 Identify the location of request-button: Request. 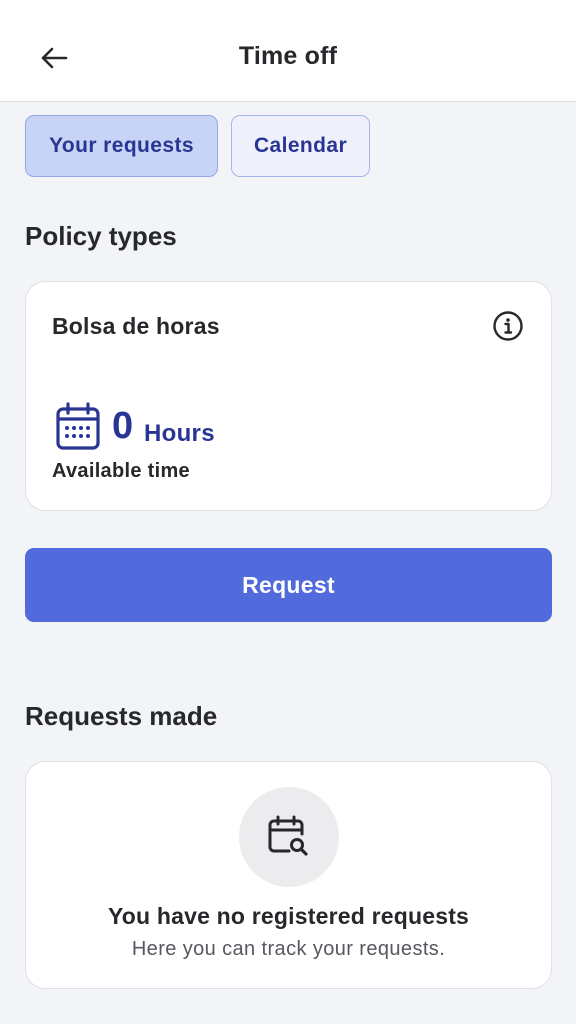
(288, 585).